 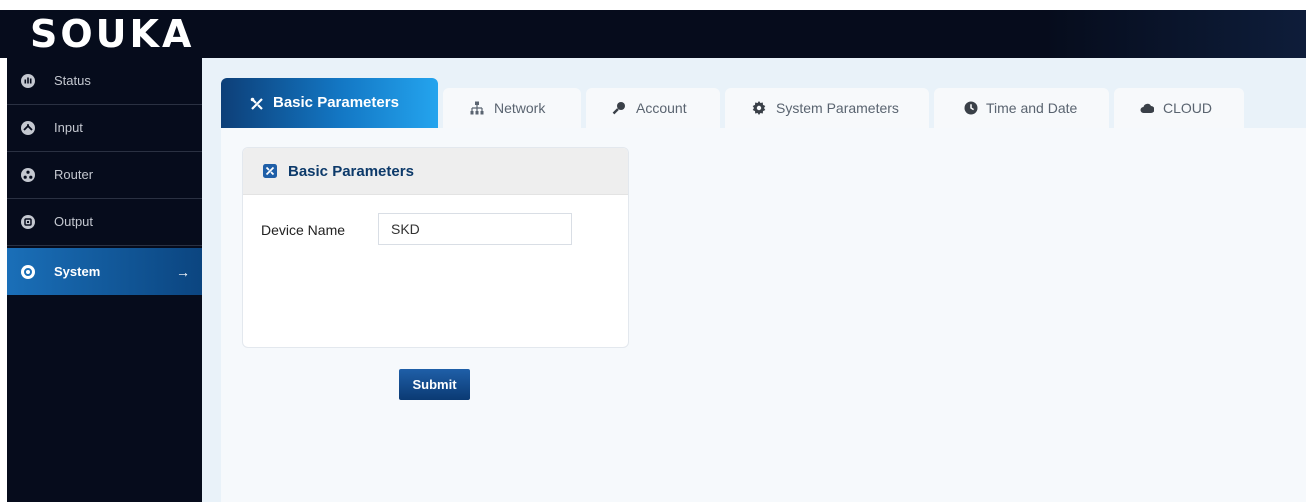 What do you see at coordinates (74, 174) in the screenshot?
I see `sidebar-item-label: Router` at bounding box center [74, 174].